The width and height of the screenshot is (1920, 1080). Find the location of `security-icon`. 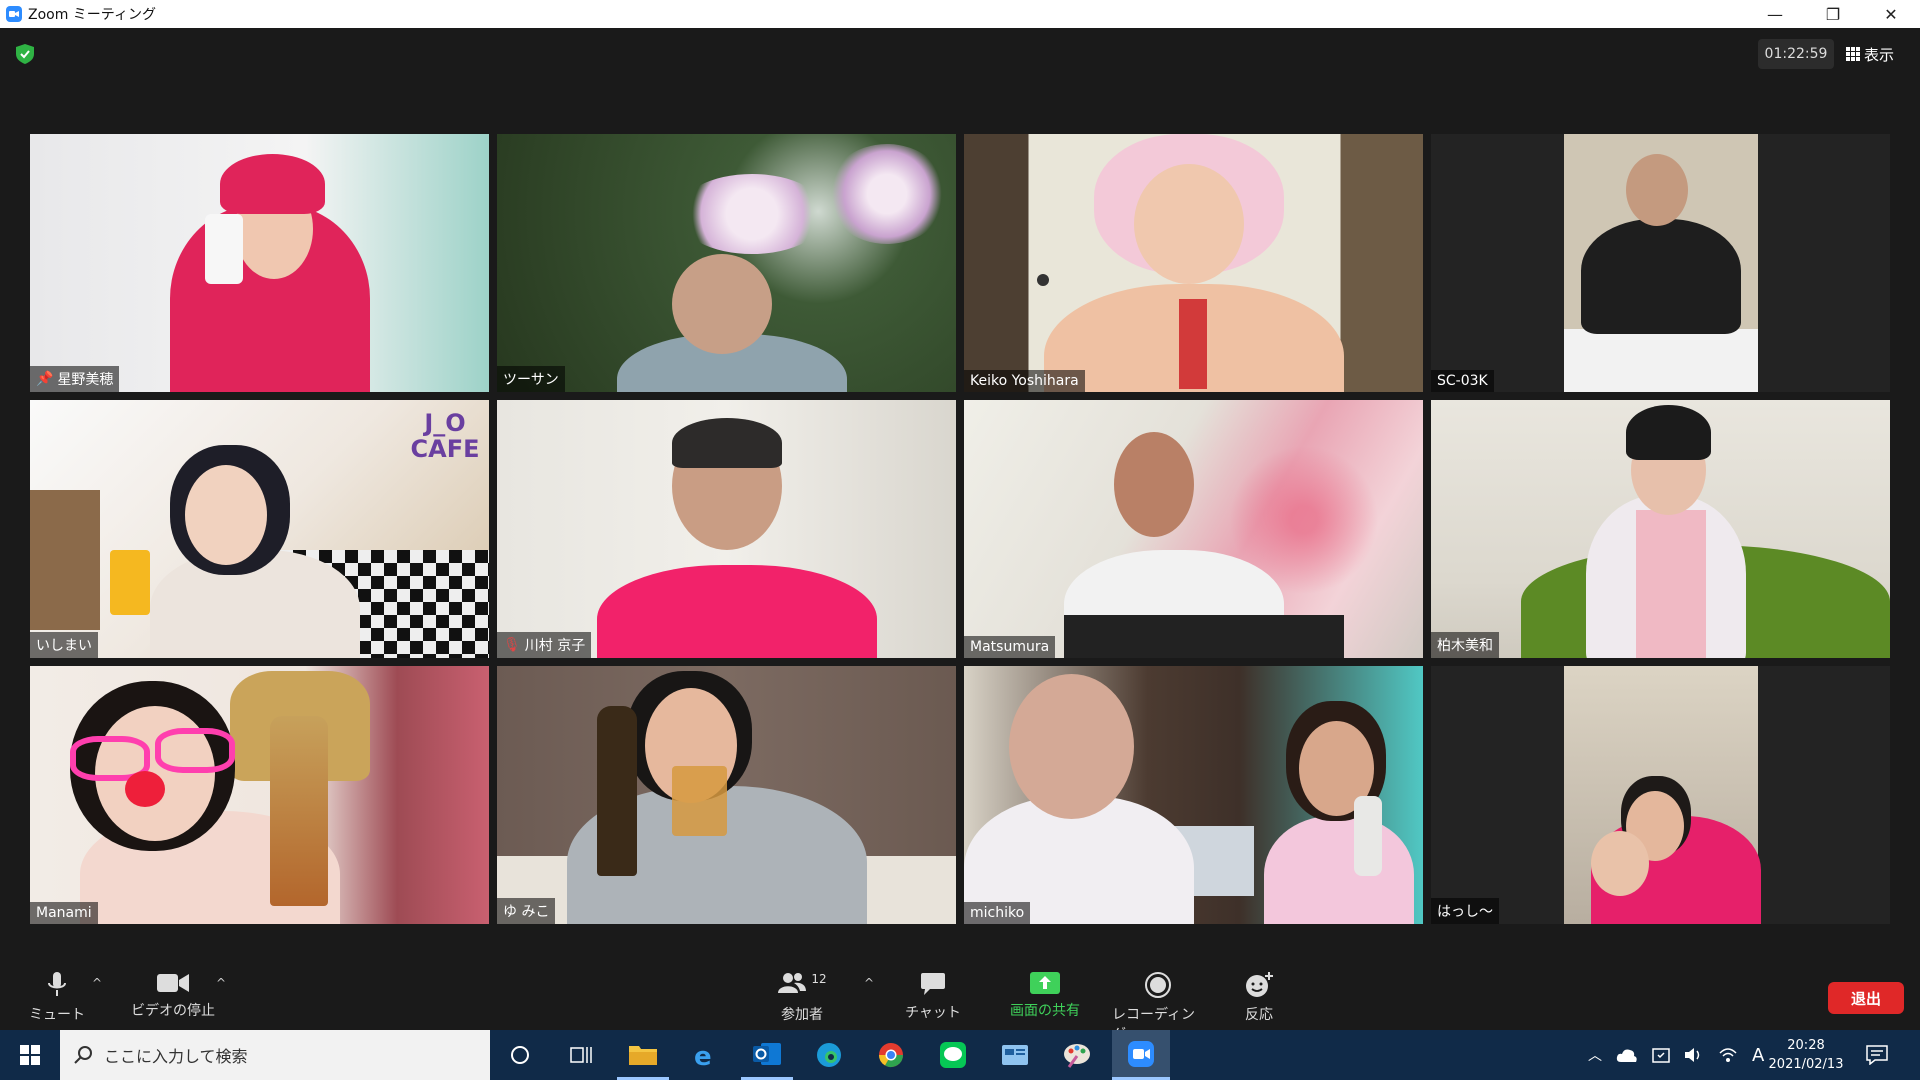

security-icon is located at coordinates (1661, 1055).